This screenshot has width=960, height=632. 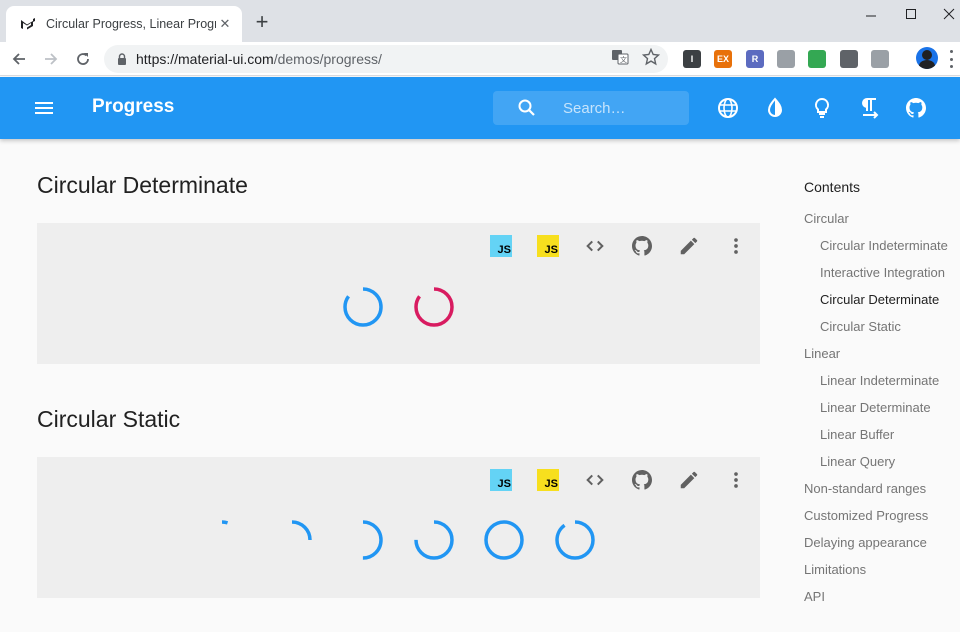 I want to click on language-icon, so click(x=728, y=108).